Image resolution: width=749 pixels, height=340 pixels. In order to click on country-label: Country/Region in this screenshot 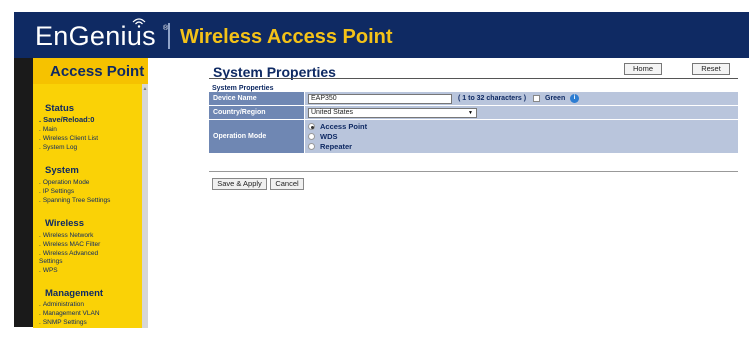, I will do `click(256, 112)`.